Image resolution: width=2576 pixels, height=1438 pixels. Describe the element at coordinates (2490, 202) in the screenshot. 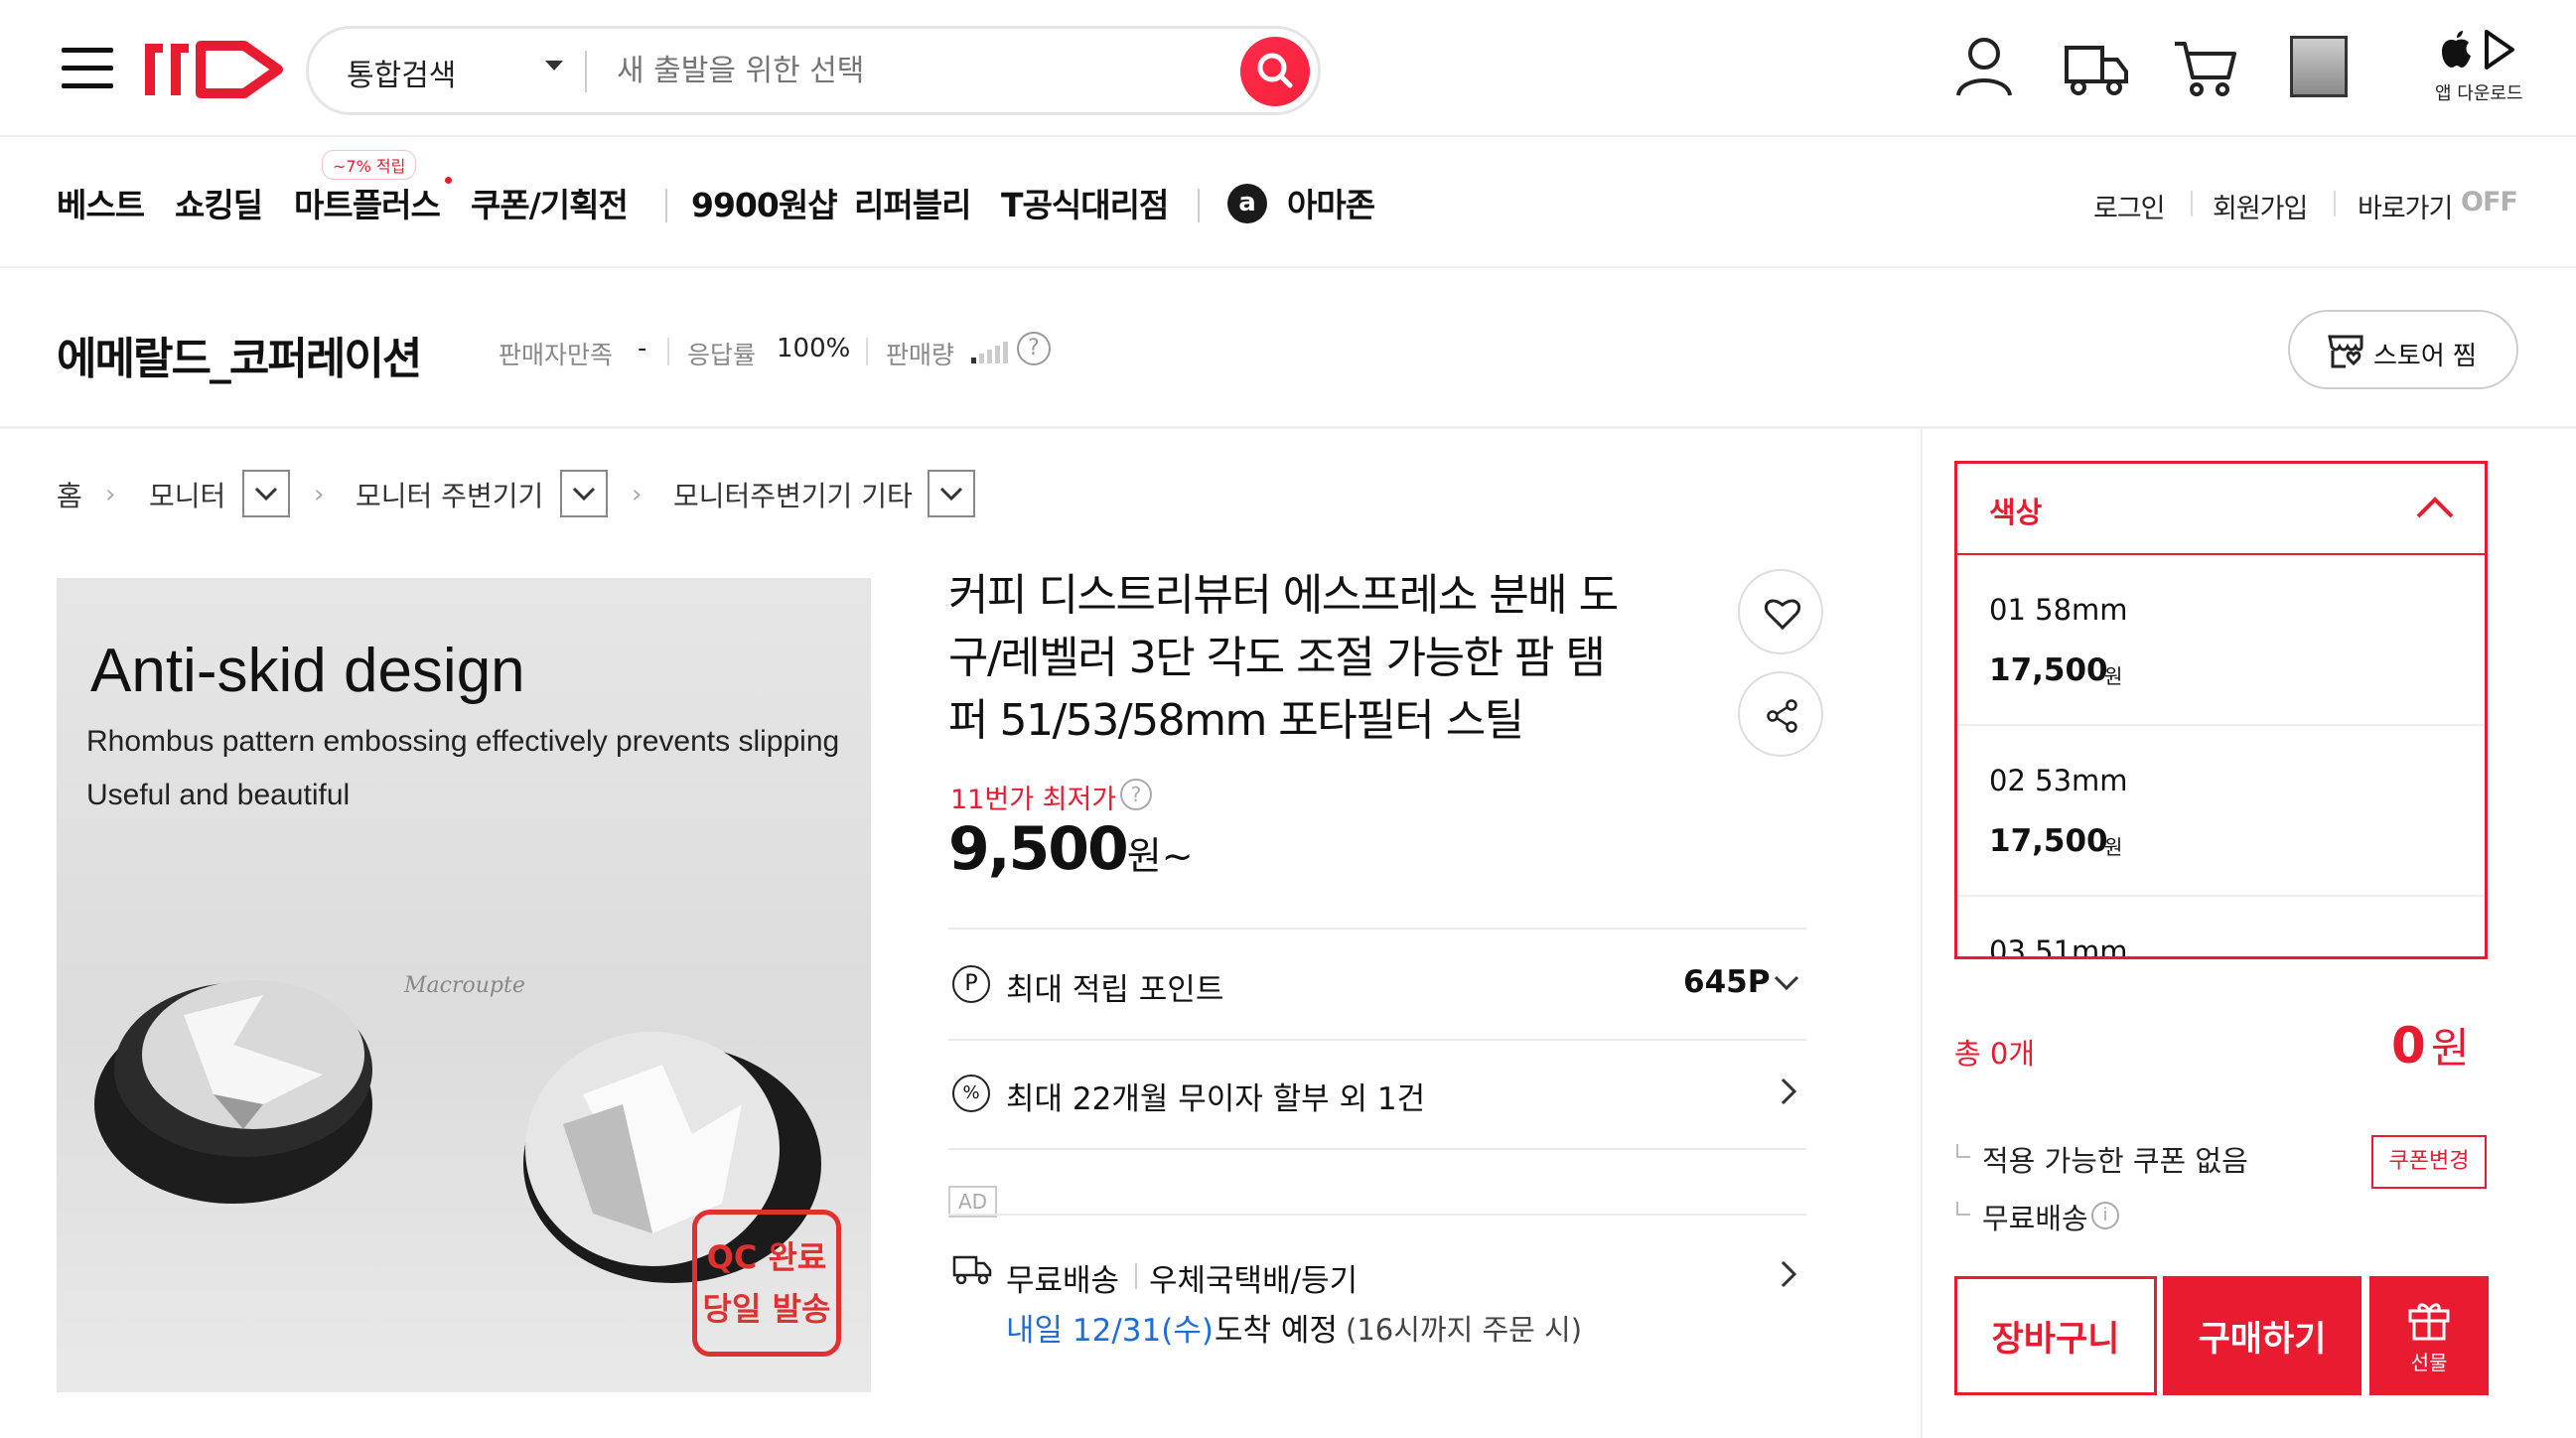

I see `shortcut-state: OFF` at that location.